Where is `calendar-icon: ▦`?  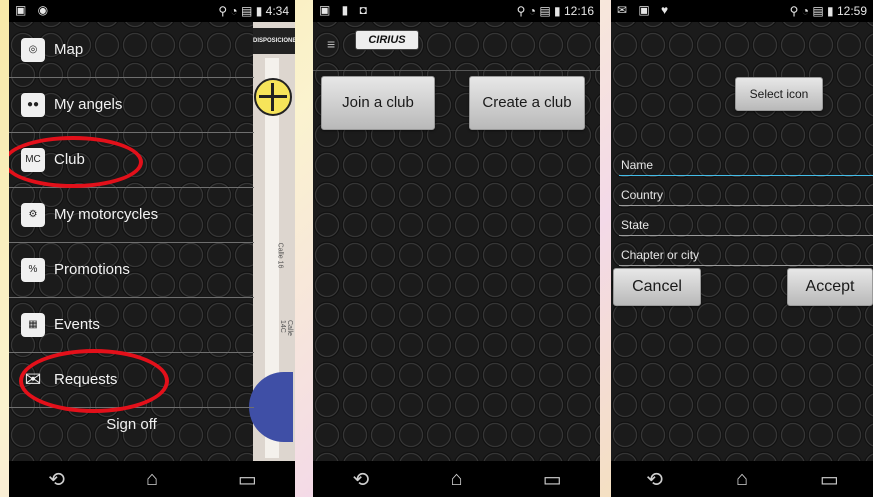 calendar-icon: ▦ is located at coordinates (33, 324).